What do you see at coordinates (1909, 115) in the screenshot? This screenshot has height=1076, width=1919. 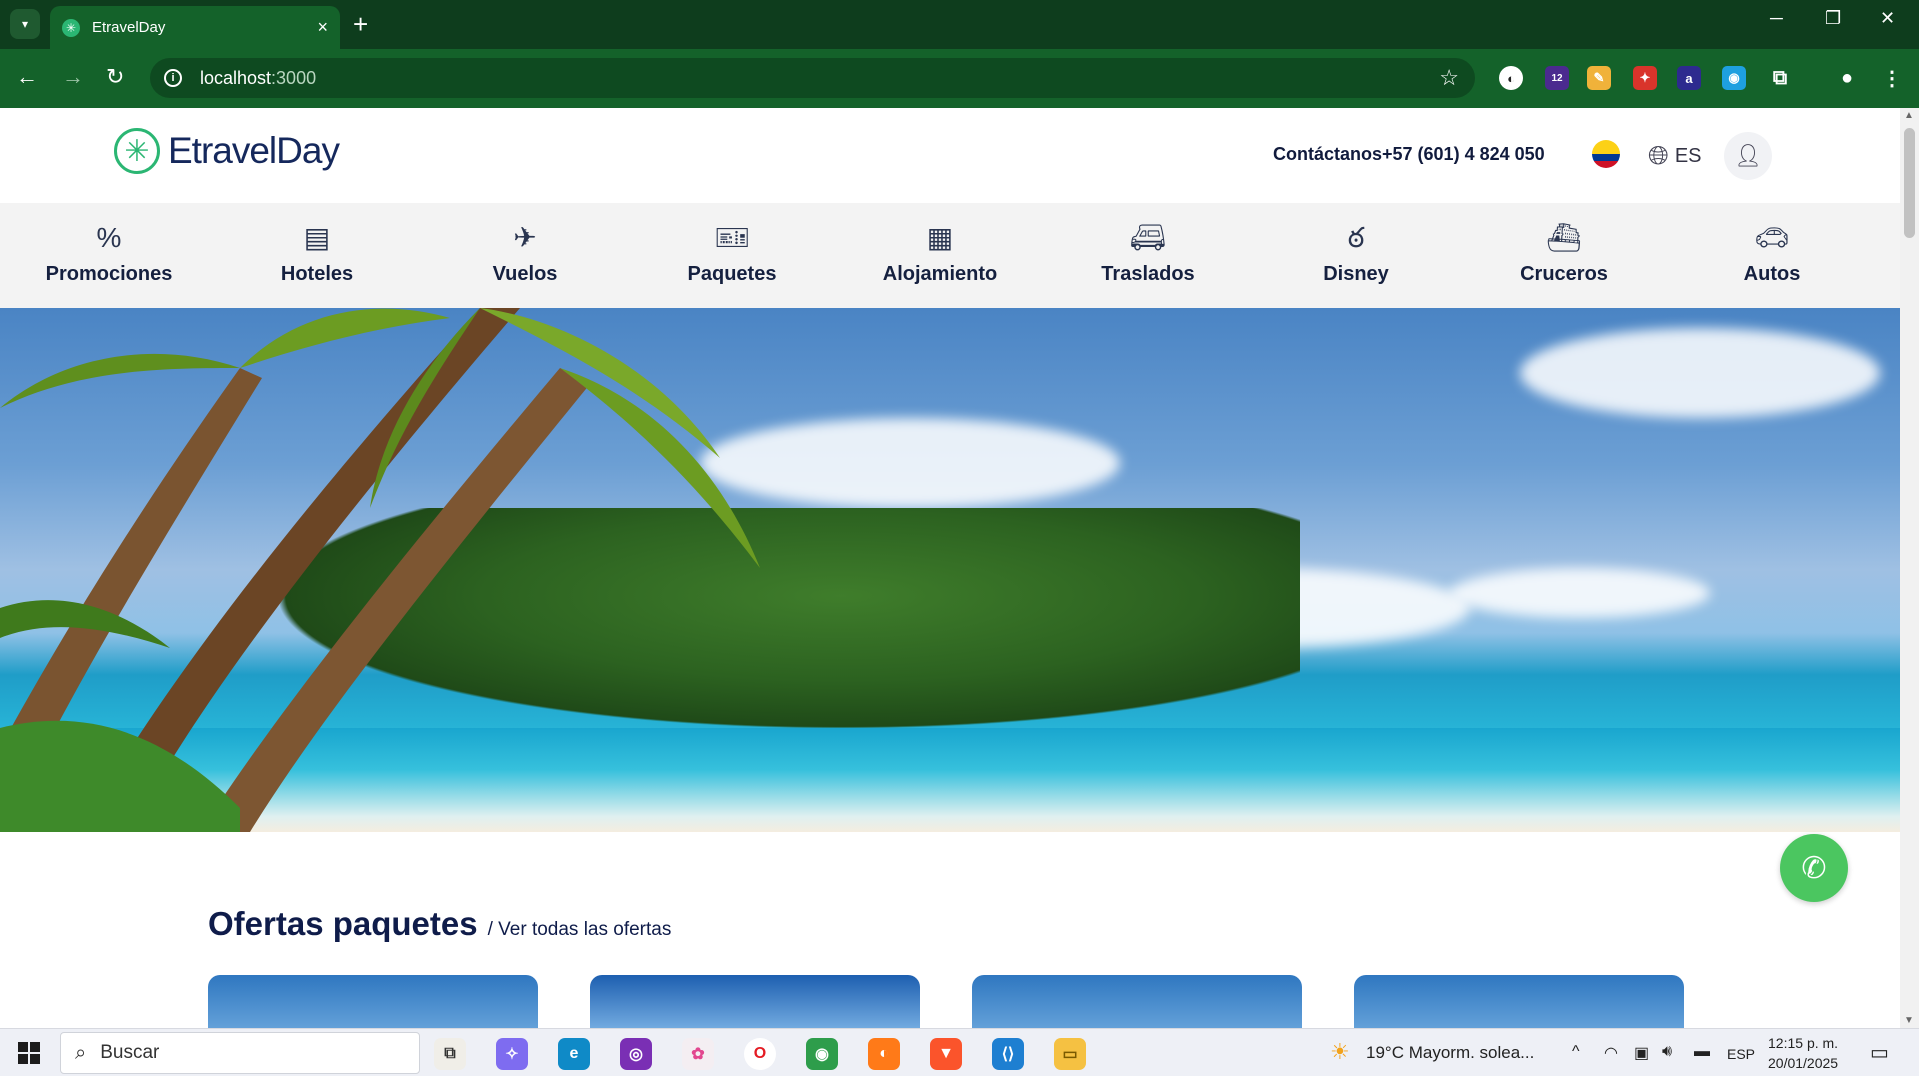 I see `scroll-up-icon: ▲` at bounding box center [1909, 115].